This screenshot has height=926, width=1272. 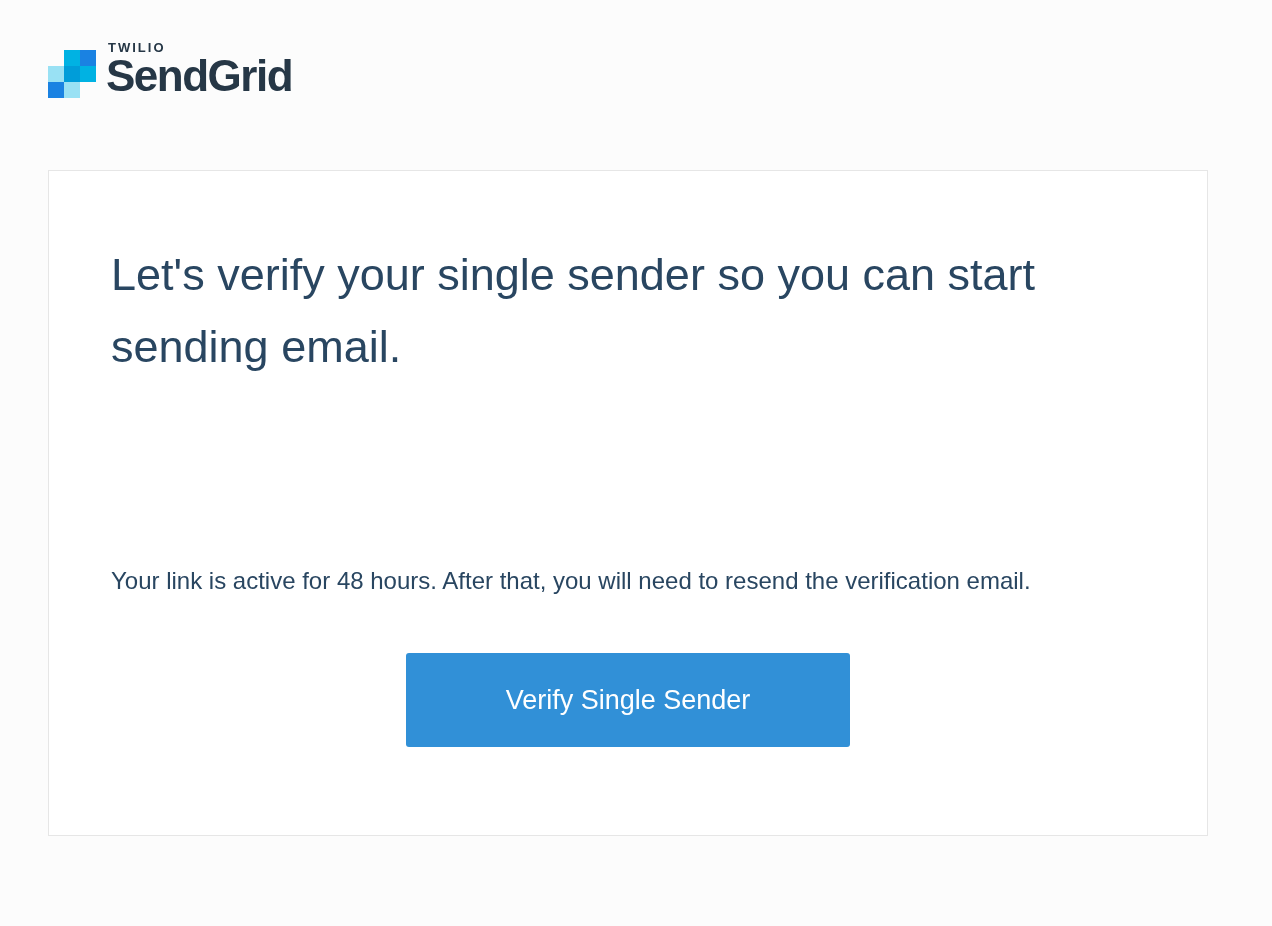 What do you see at coordinates (199, 76) in the screenshot?
I see `logo-text: SendGrid` at bounding box center [199, 76].